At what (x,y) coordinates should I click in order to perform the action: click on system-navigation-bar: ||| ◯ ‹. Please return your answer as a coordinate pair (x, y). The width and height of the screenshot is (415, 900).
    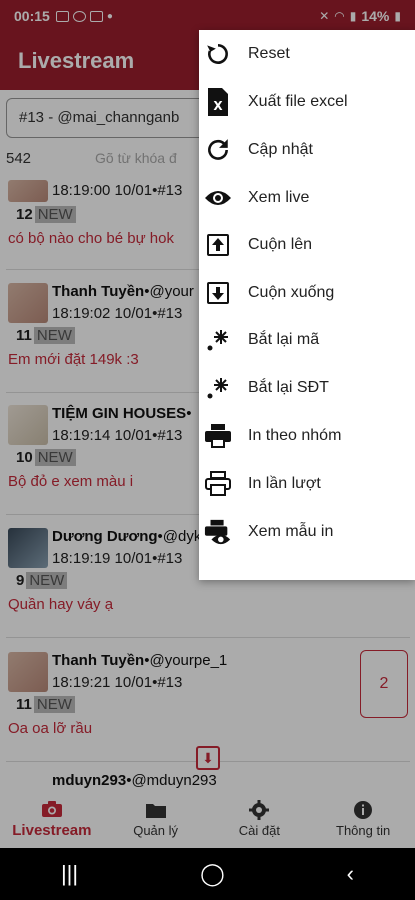
    Looking at the image, I should click on (207, 874).